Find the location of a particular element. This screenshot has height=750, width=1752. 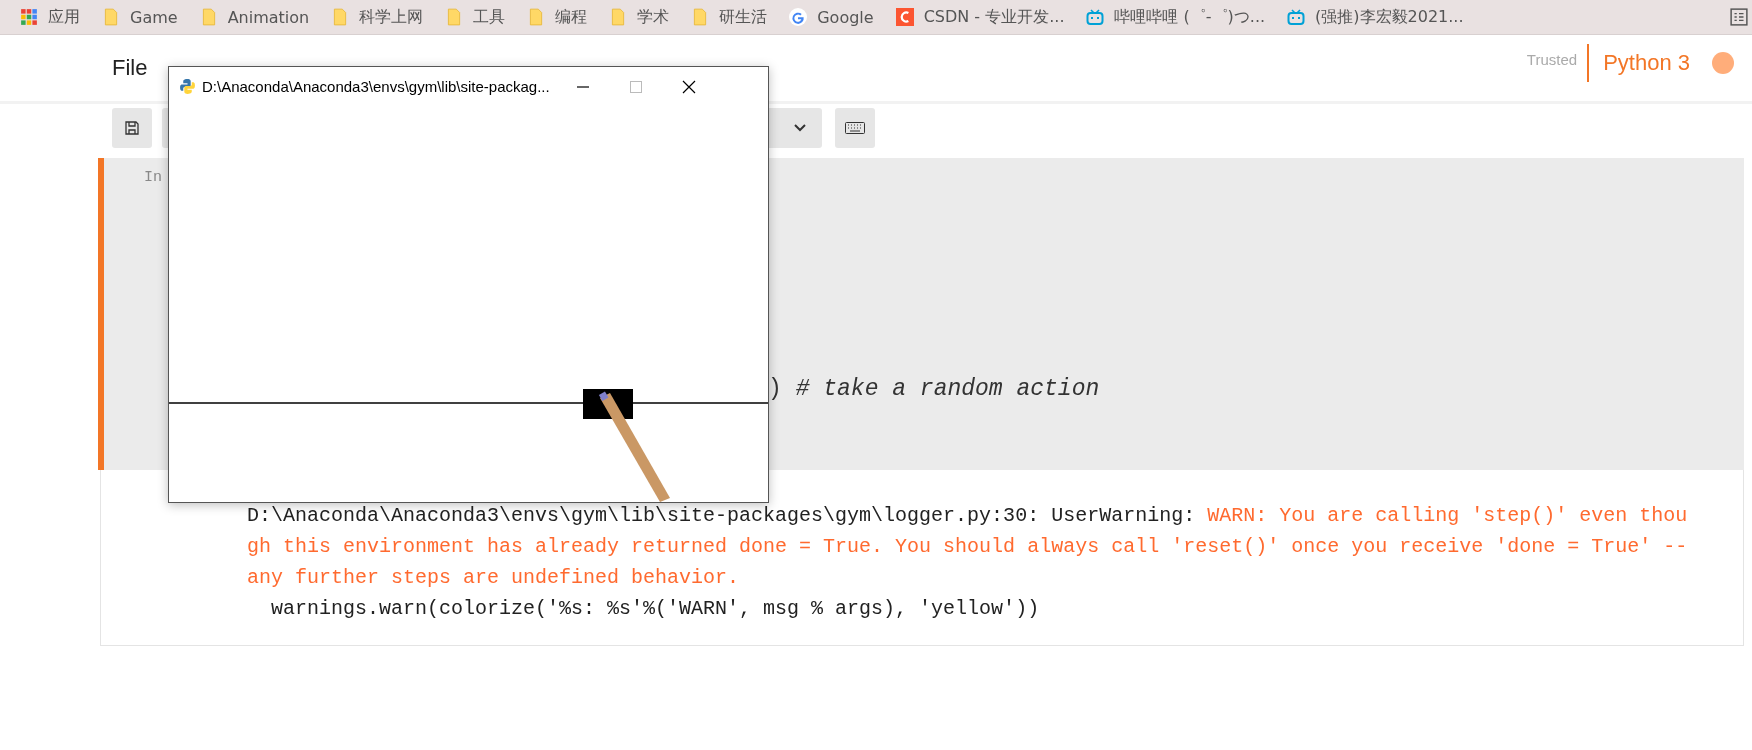

save-icon is located at coordinates (132, 128).